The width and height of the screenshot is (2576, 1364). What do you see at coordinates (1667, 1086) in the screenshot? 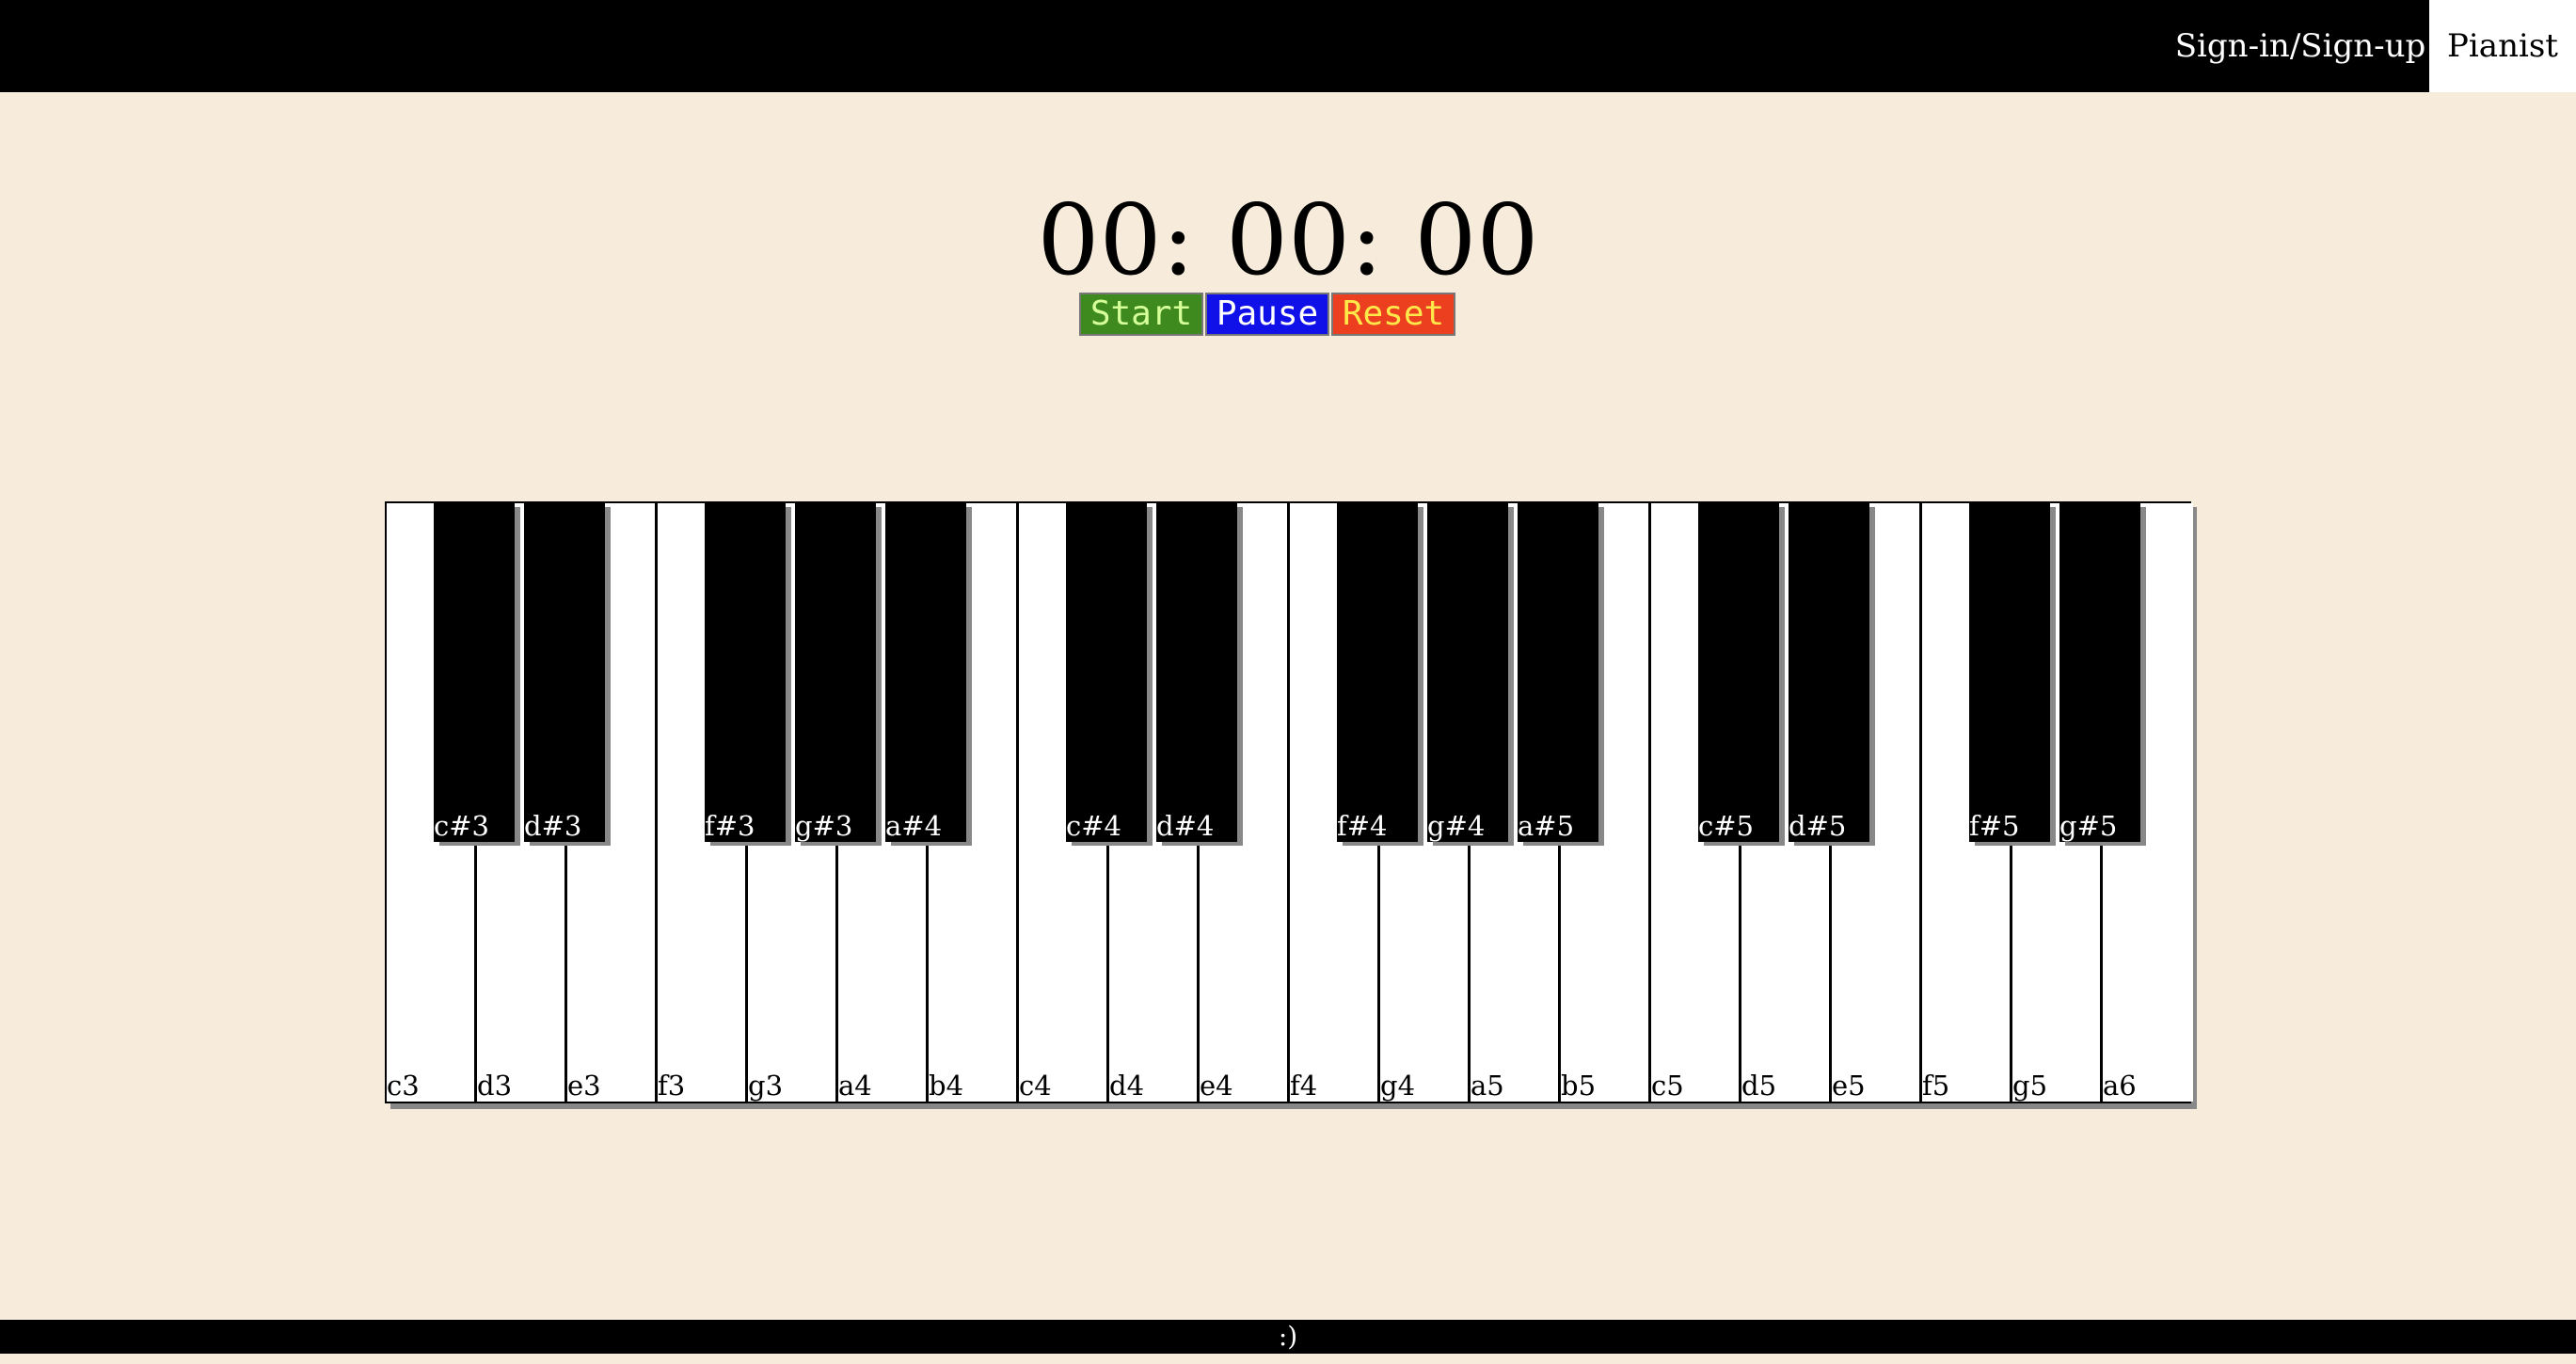
I see `white-key-label: c5` at bounding box center [1667, 1086].